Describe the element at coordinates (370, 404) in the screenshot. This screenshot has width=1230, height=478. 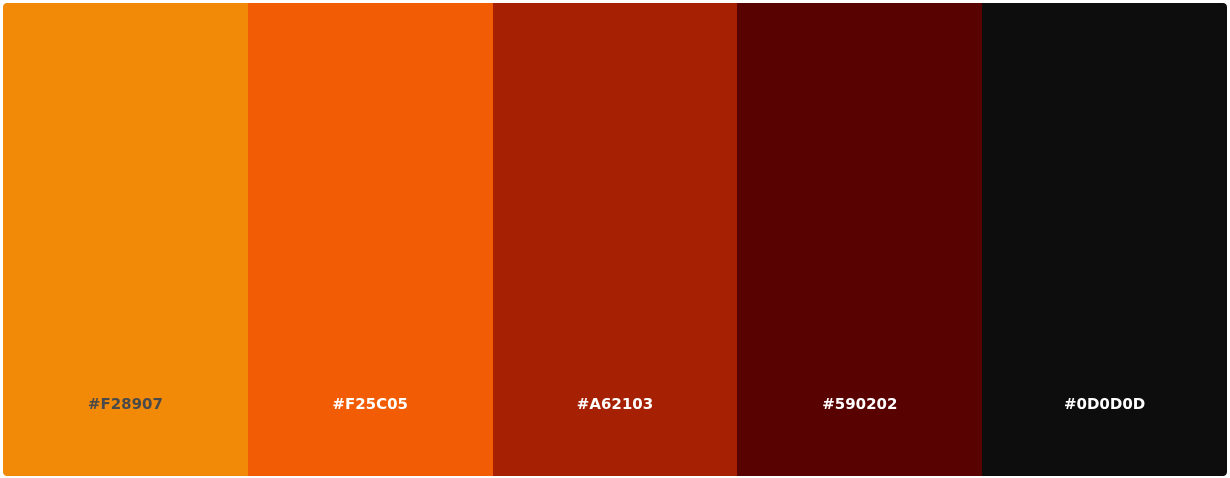
I see `hex-code-label: #F25C05` at that location.